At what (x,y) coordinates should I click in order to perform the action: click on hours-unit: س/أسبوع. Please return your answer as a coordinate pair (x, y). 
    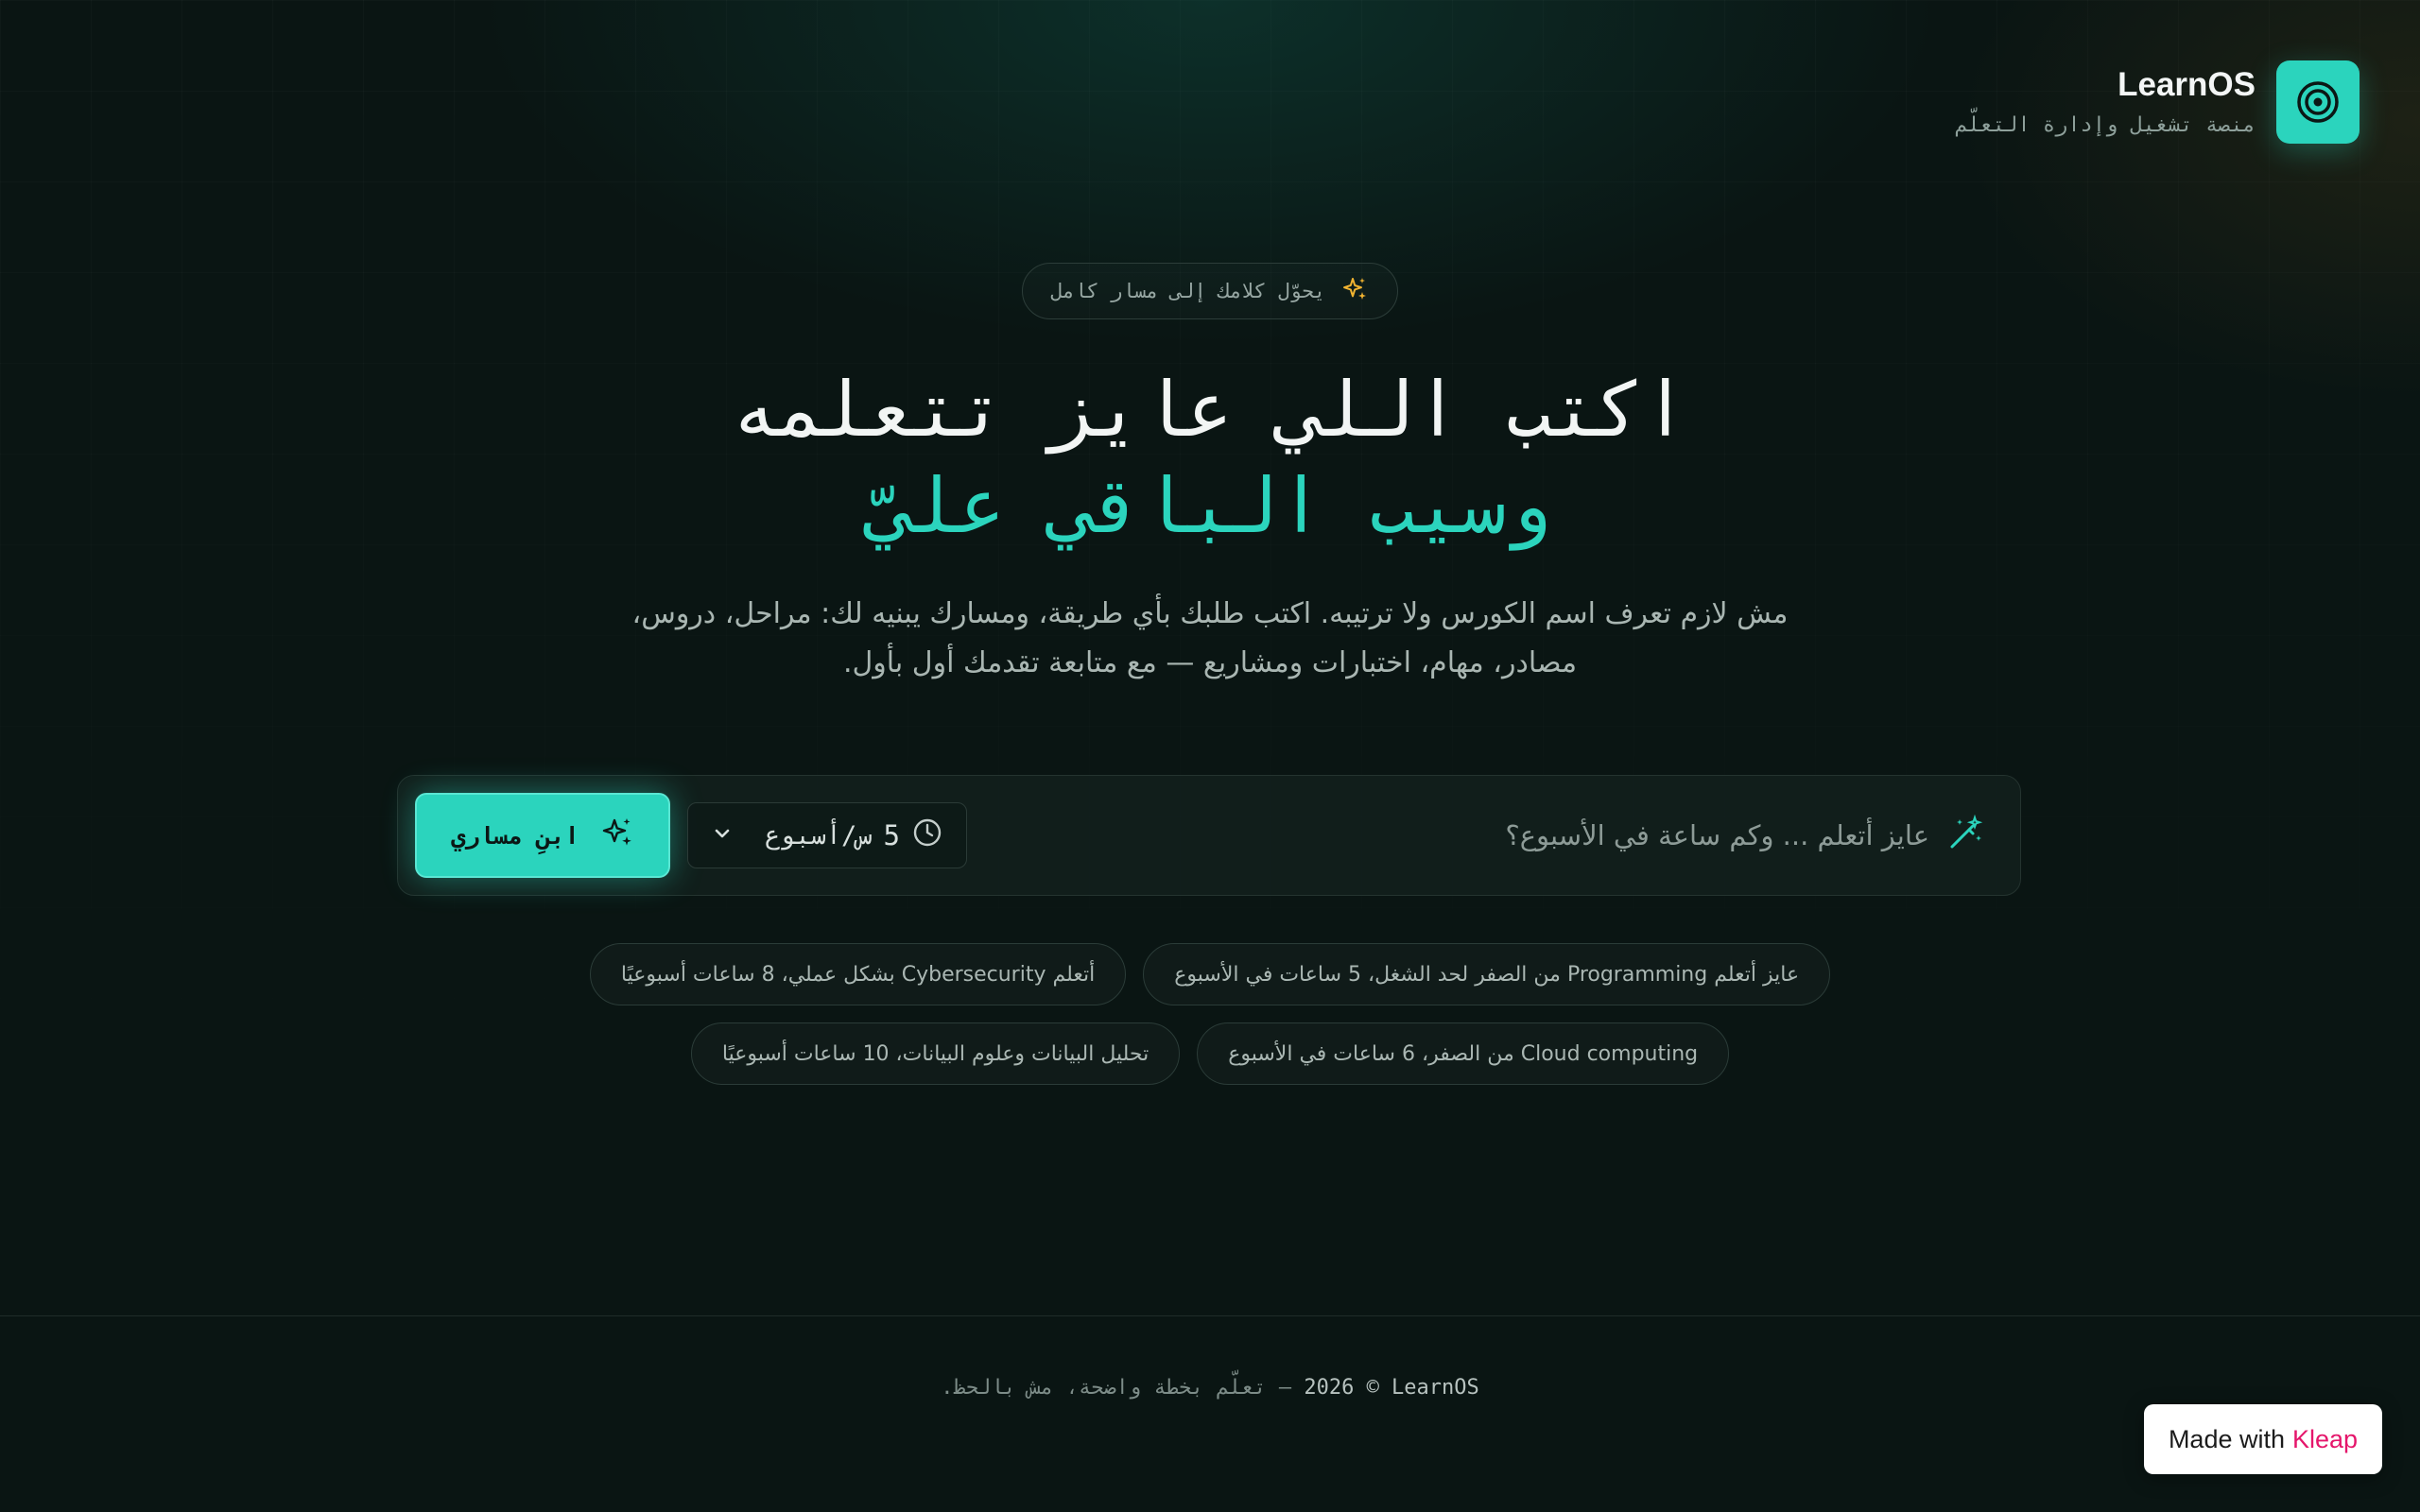
    Looking at the image, I should click on (818, 835).